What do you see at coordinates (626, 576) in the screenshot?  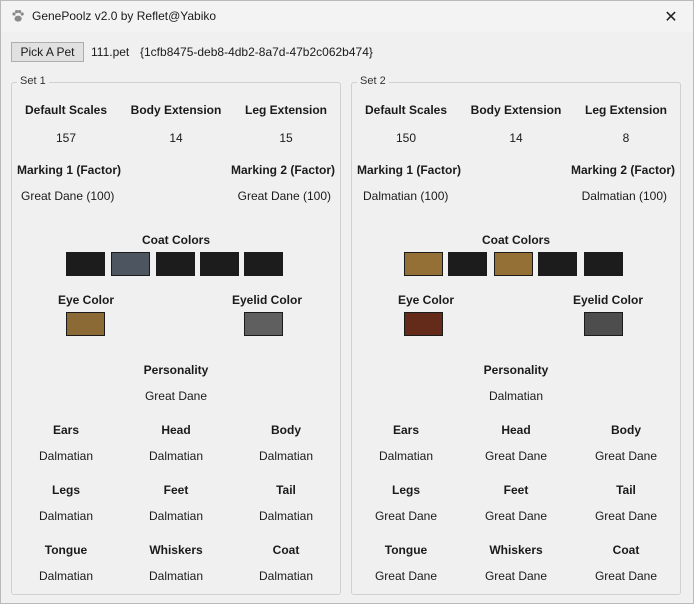 I see `set2-coat-value: Great Dane` at bounding box center [626, 576].